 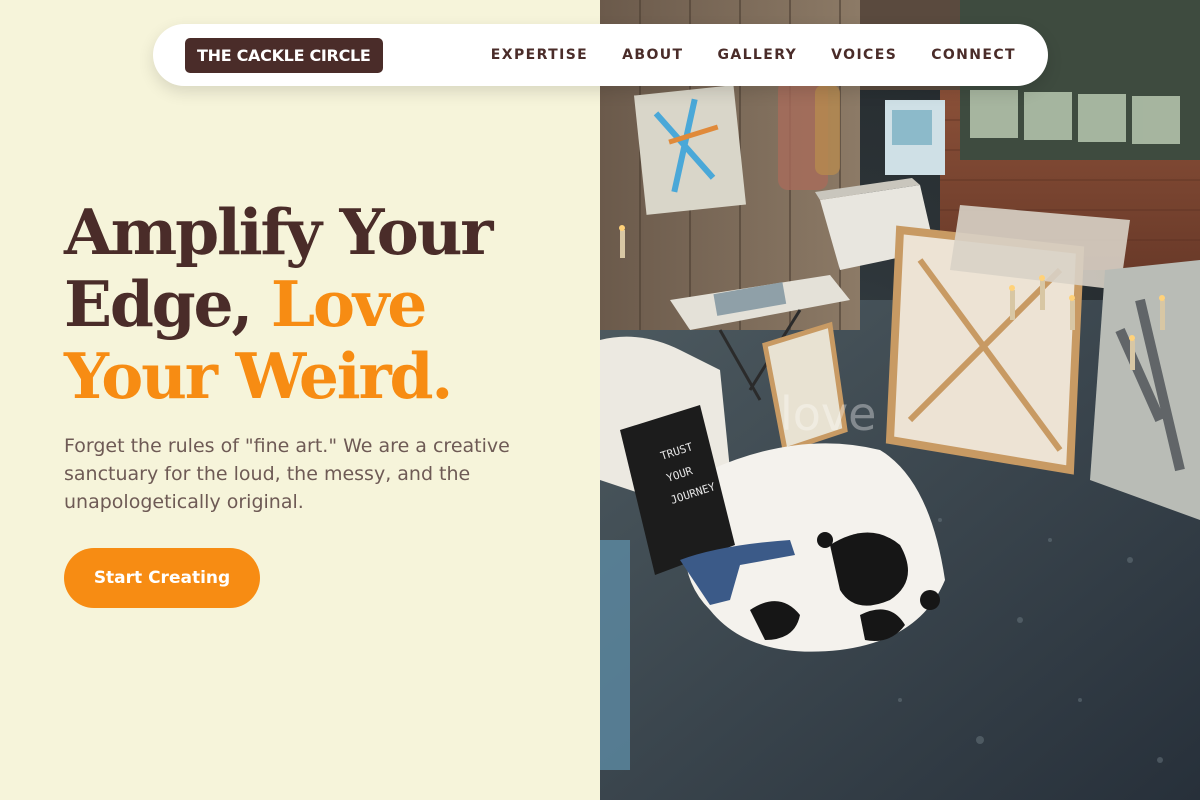 What do you see at coordinates (324, 304) in the screenshot?
I see `hero-headline: Amplify Your Edge, Love Your Weird.` at bounding box center [324, 304].